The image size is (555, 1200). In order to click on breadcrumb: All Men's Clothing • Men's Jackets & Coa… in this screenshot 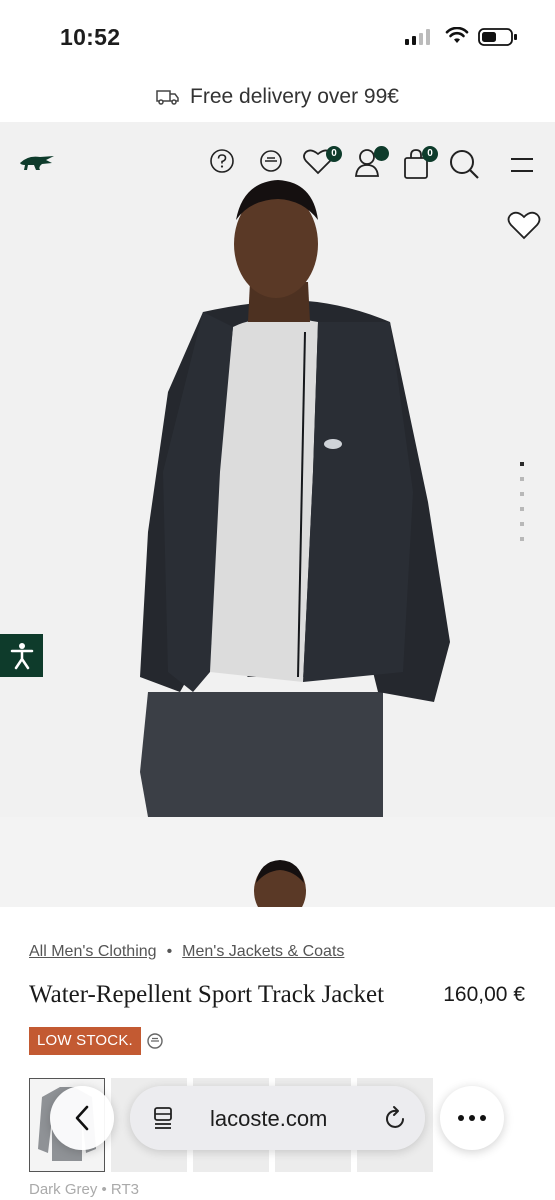, I will do `click(186, 952)`.